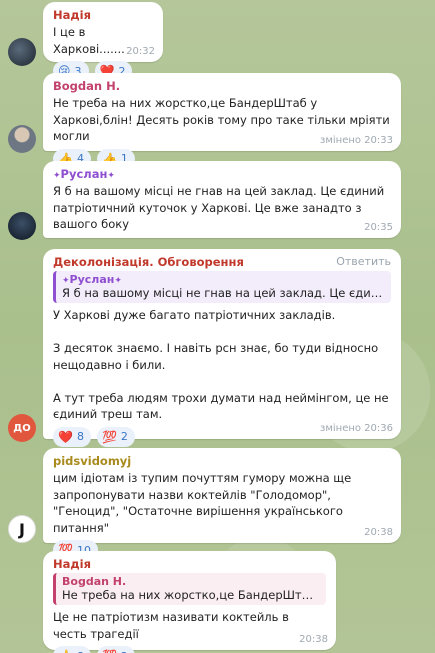  Describe the element at coordinates (94, 581) in the screenshot. I see `quote-sender: Bogdan H.` at that location.